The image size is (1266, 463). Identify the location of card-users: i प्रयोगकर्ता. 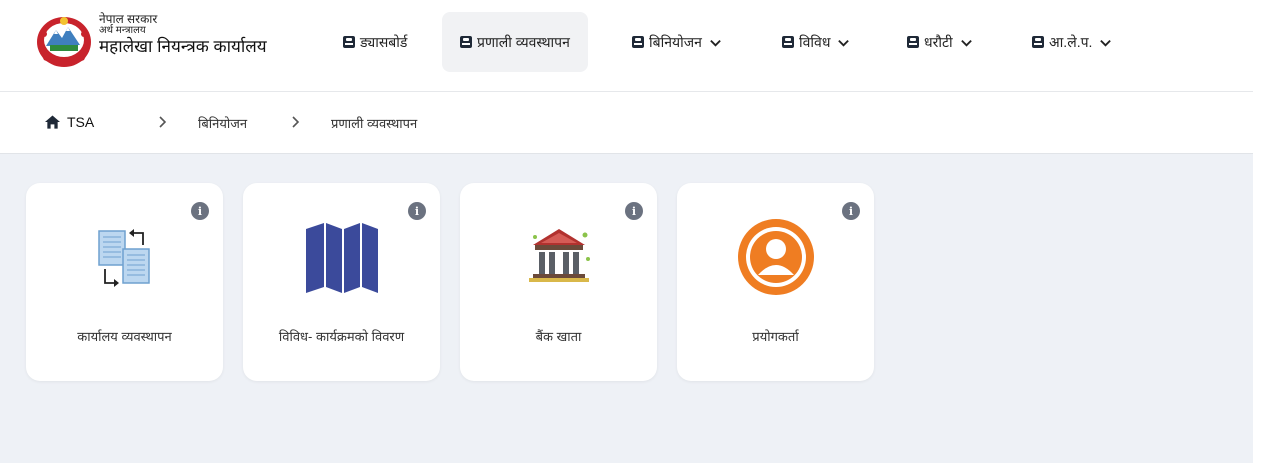
(775, 282).